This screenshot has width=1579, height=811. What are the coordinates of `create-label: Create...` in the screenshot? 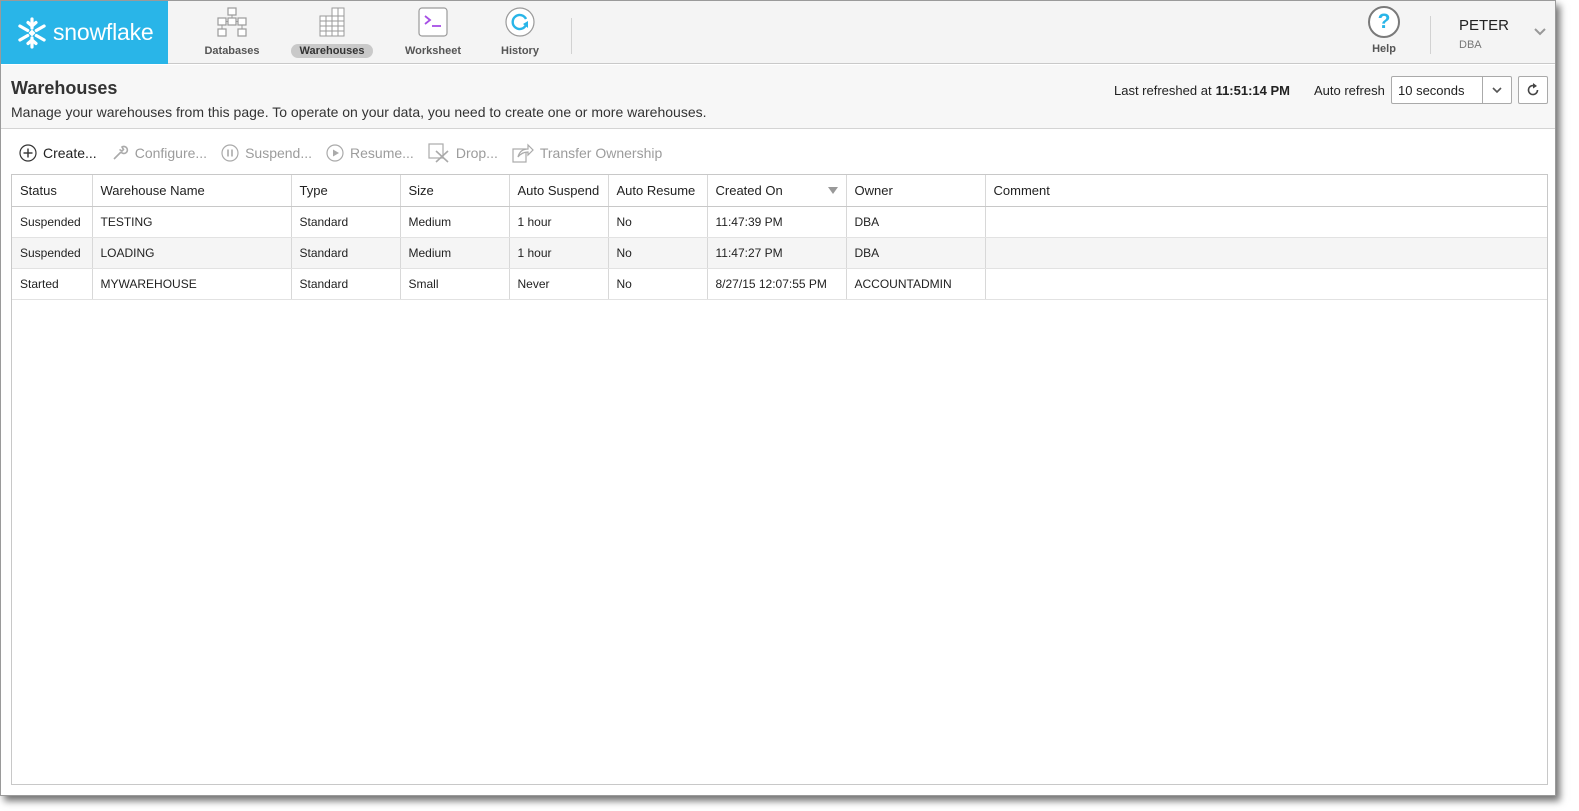 It's located at (70, 153).